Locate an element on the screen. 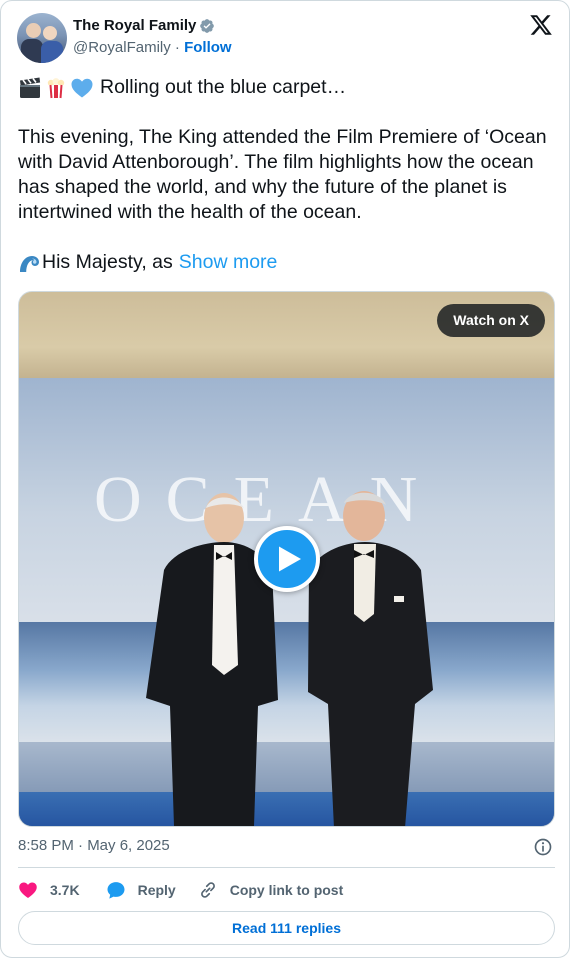 Image resolution: width=572 pixels, height=960 pixels. copy-link-button: Copy link to post is located at coordinates (271, 890).